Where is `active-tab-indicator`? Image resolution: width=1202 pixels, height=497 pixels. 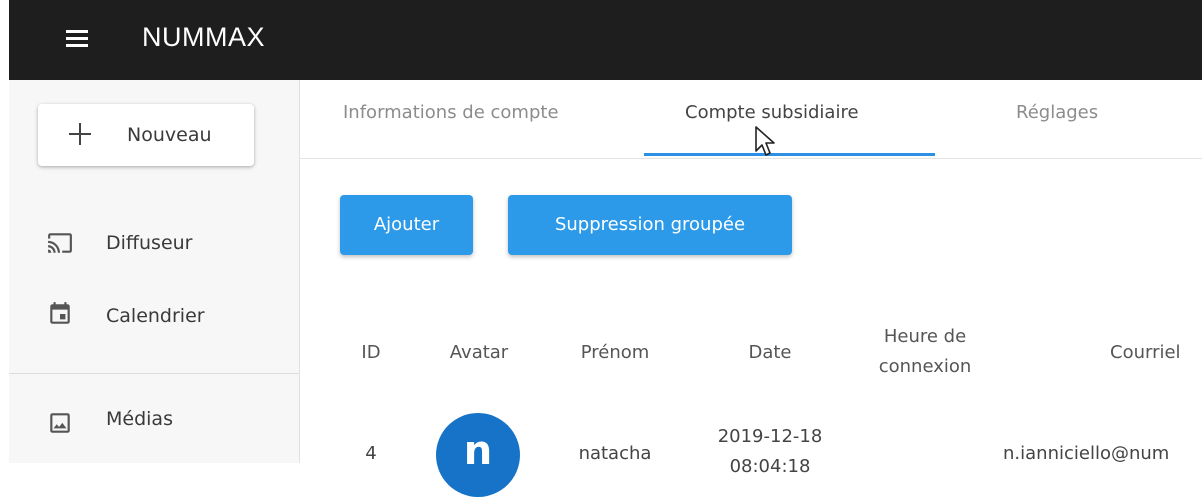
active-tab-indicator is located at coordinates (789, 154).